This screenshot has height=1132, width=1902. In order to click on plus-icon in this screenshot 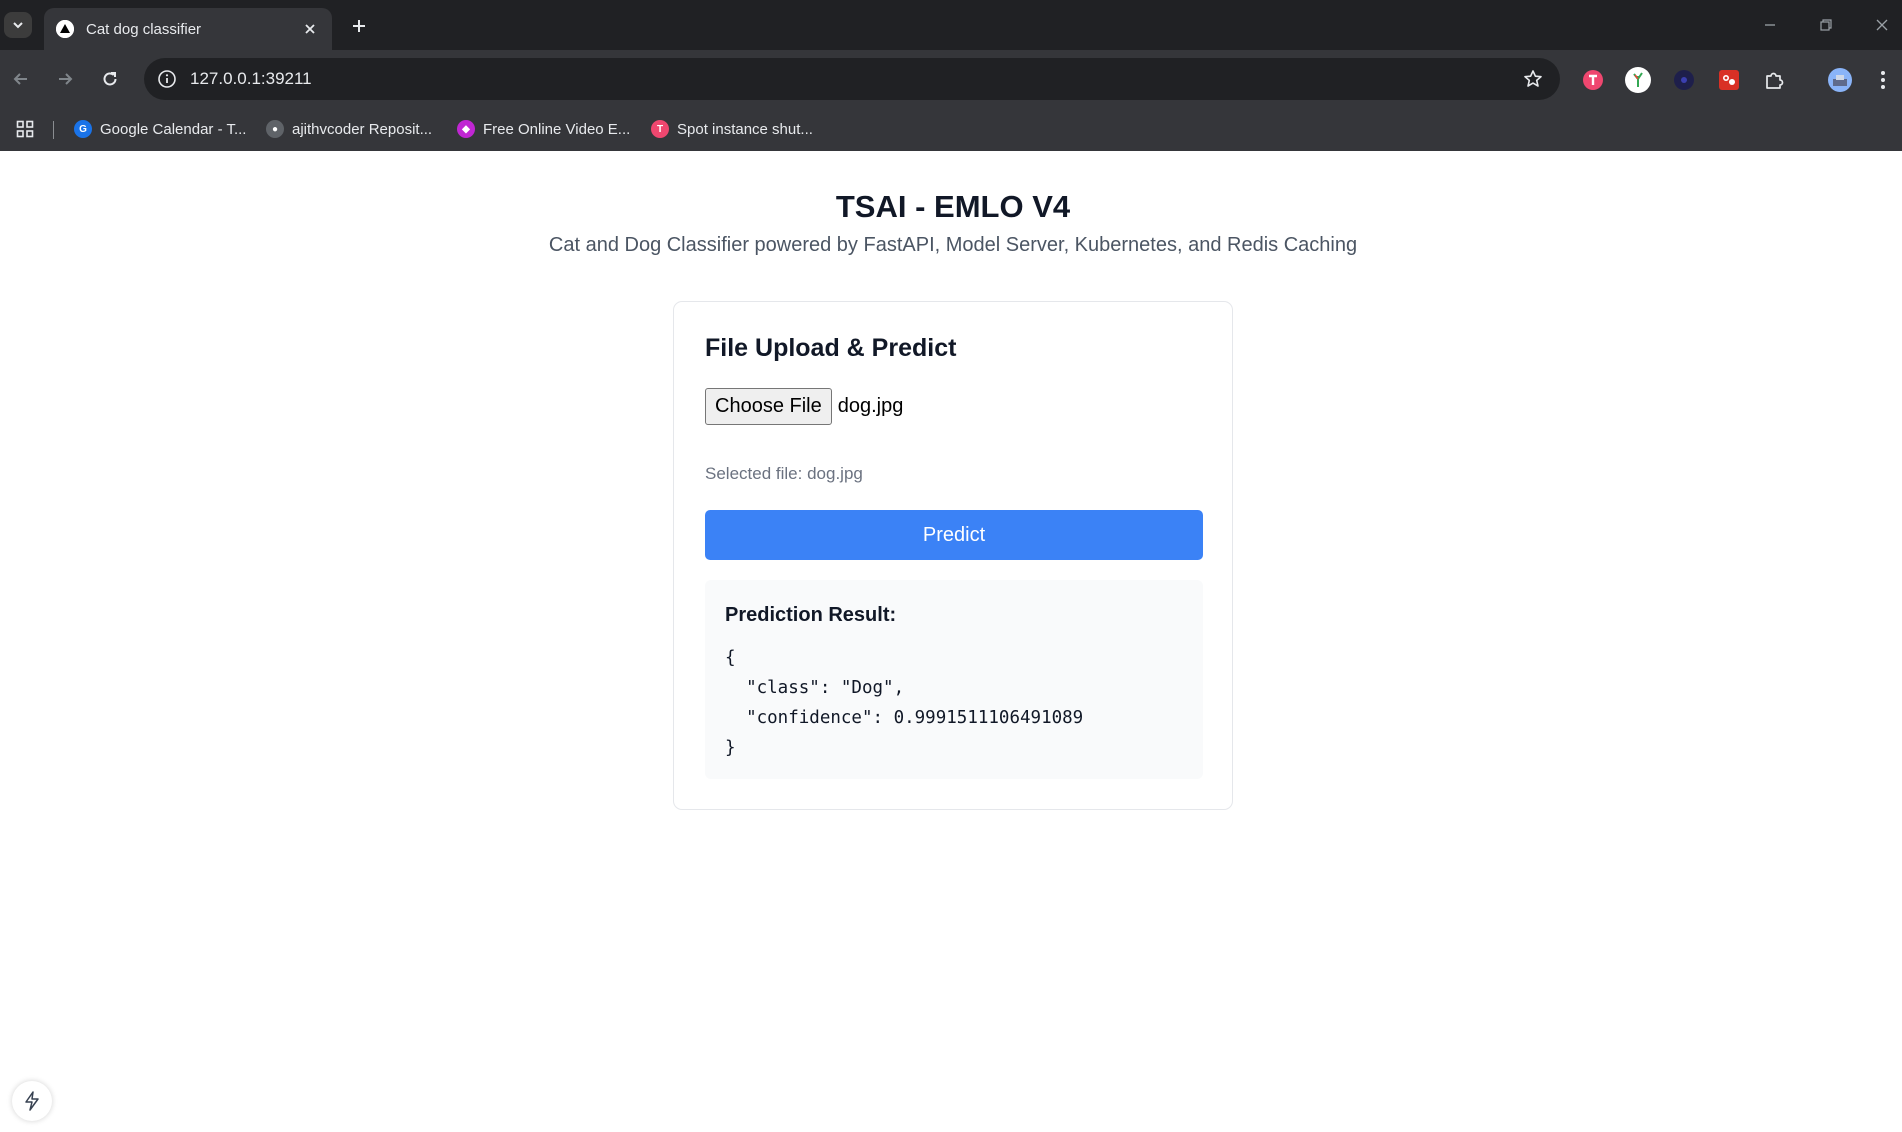, I will do `click(359, 26)`.